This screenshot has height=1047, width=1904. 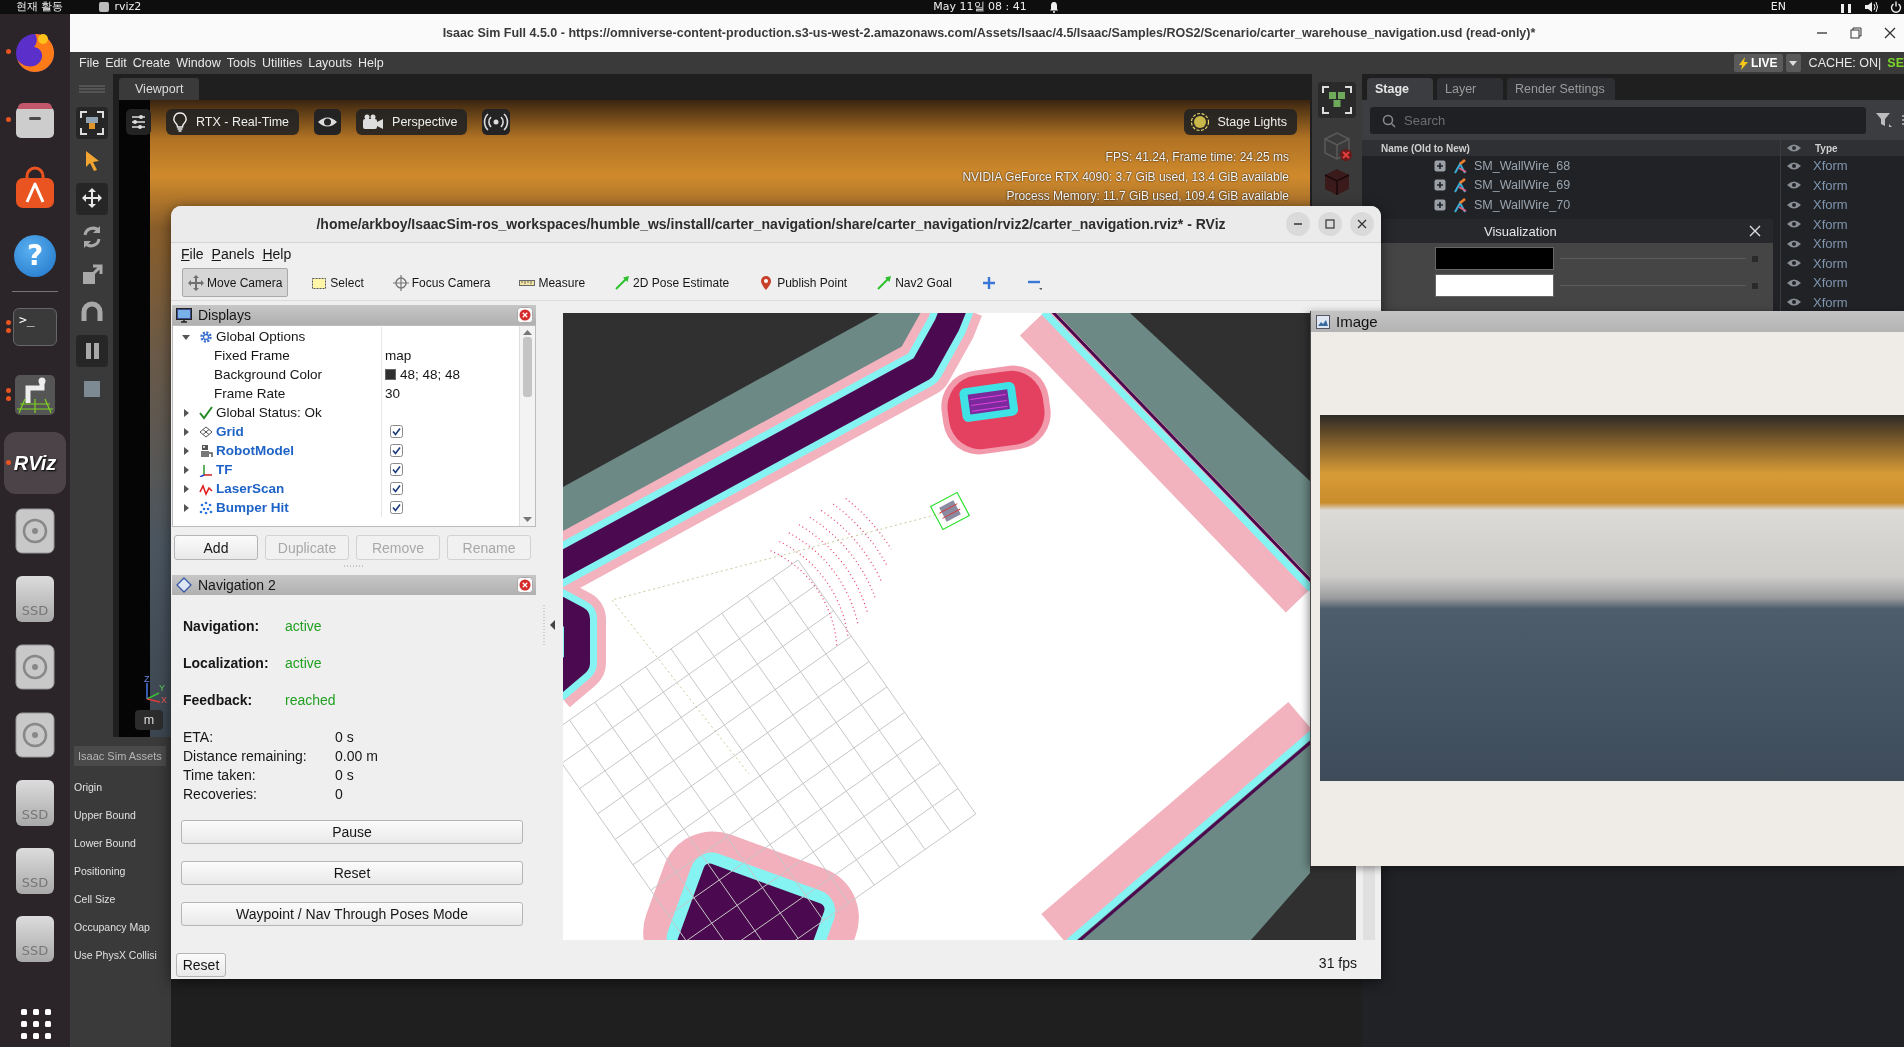 What do you see at coordinates (1470, 89) in the screenshot?
I see `panel-tab: Layer` at bounding box center [1470, 89].